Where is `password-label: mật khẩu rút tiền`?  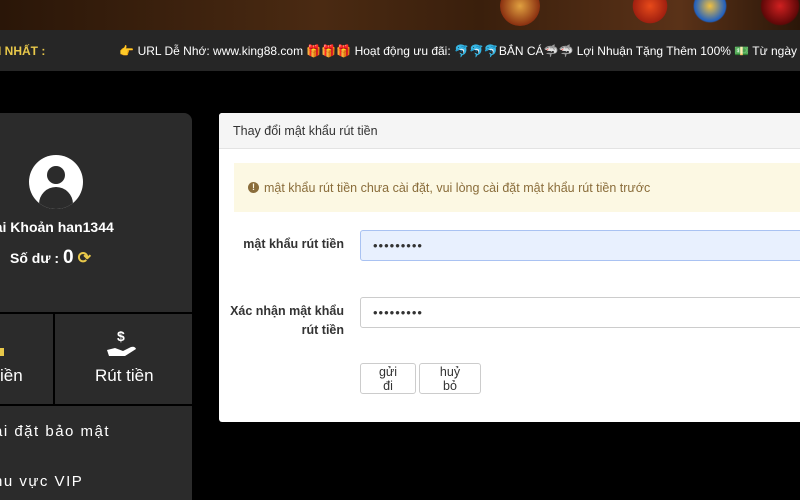
password-label: mật khẩu rút tiền is located at coordinates (293, 244).